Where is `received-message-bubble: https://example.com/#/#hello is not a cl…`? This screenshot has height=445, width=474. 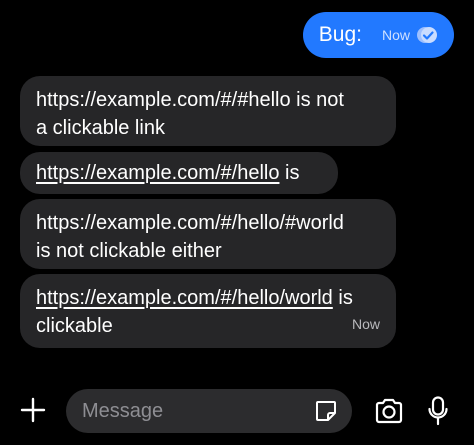 received-message-bubble: https://example.com/#/#hello is not a cl… is located at coordinates (208, 111).